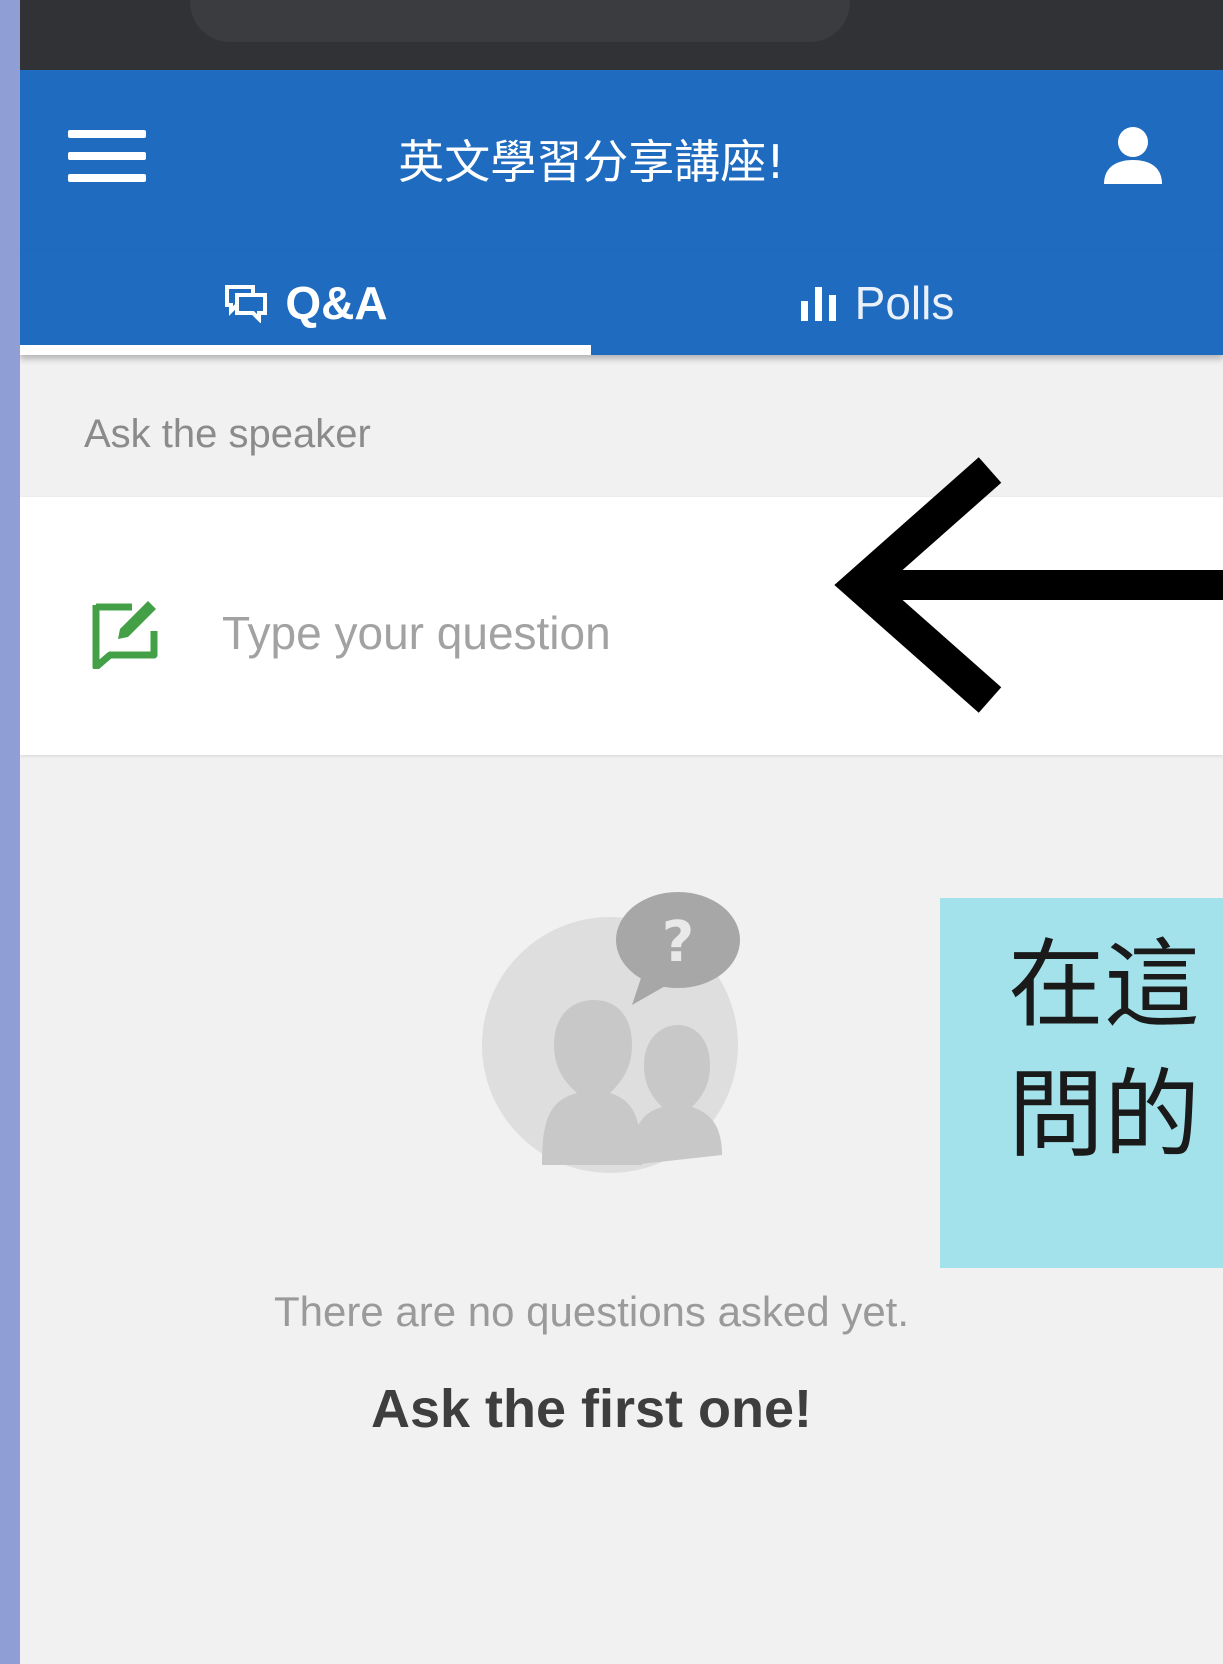 The image size is (1223, 1664). What do you see at coordinates (246, 303) in the screenshot?
I see `chat-bubbles-icon` at bounding box center [246, 303].